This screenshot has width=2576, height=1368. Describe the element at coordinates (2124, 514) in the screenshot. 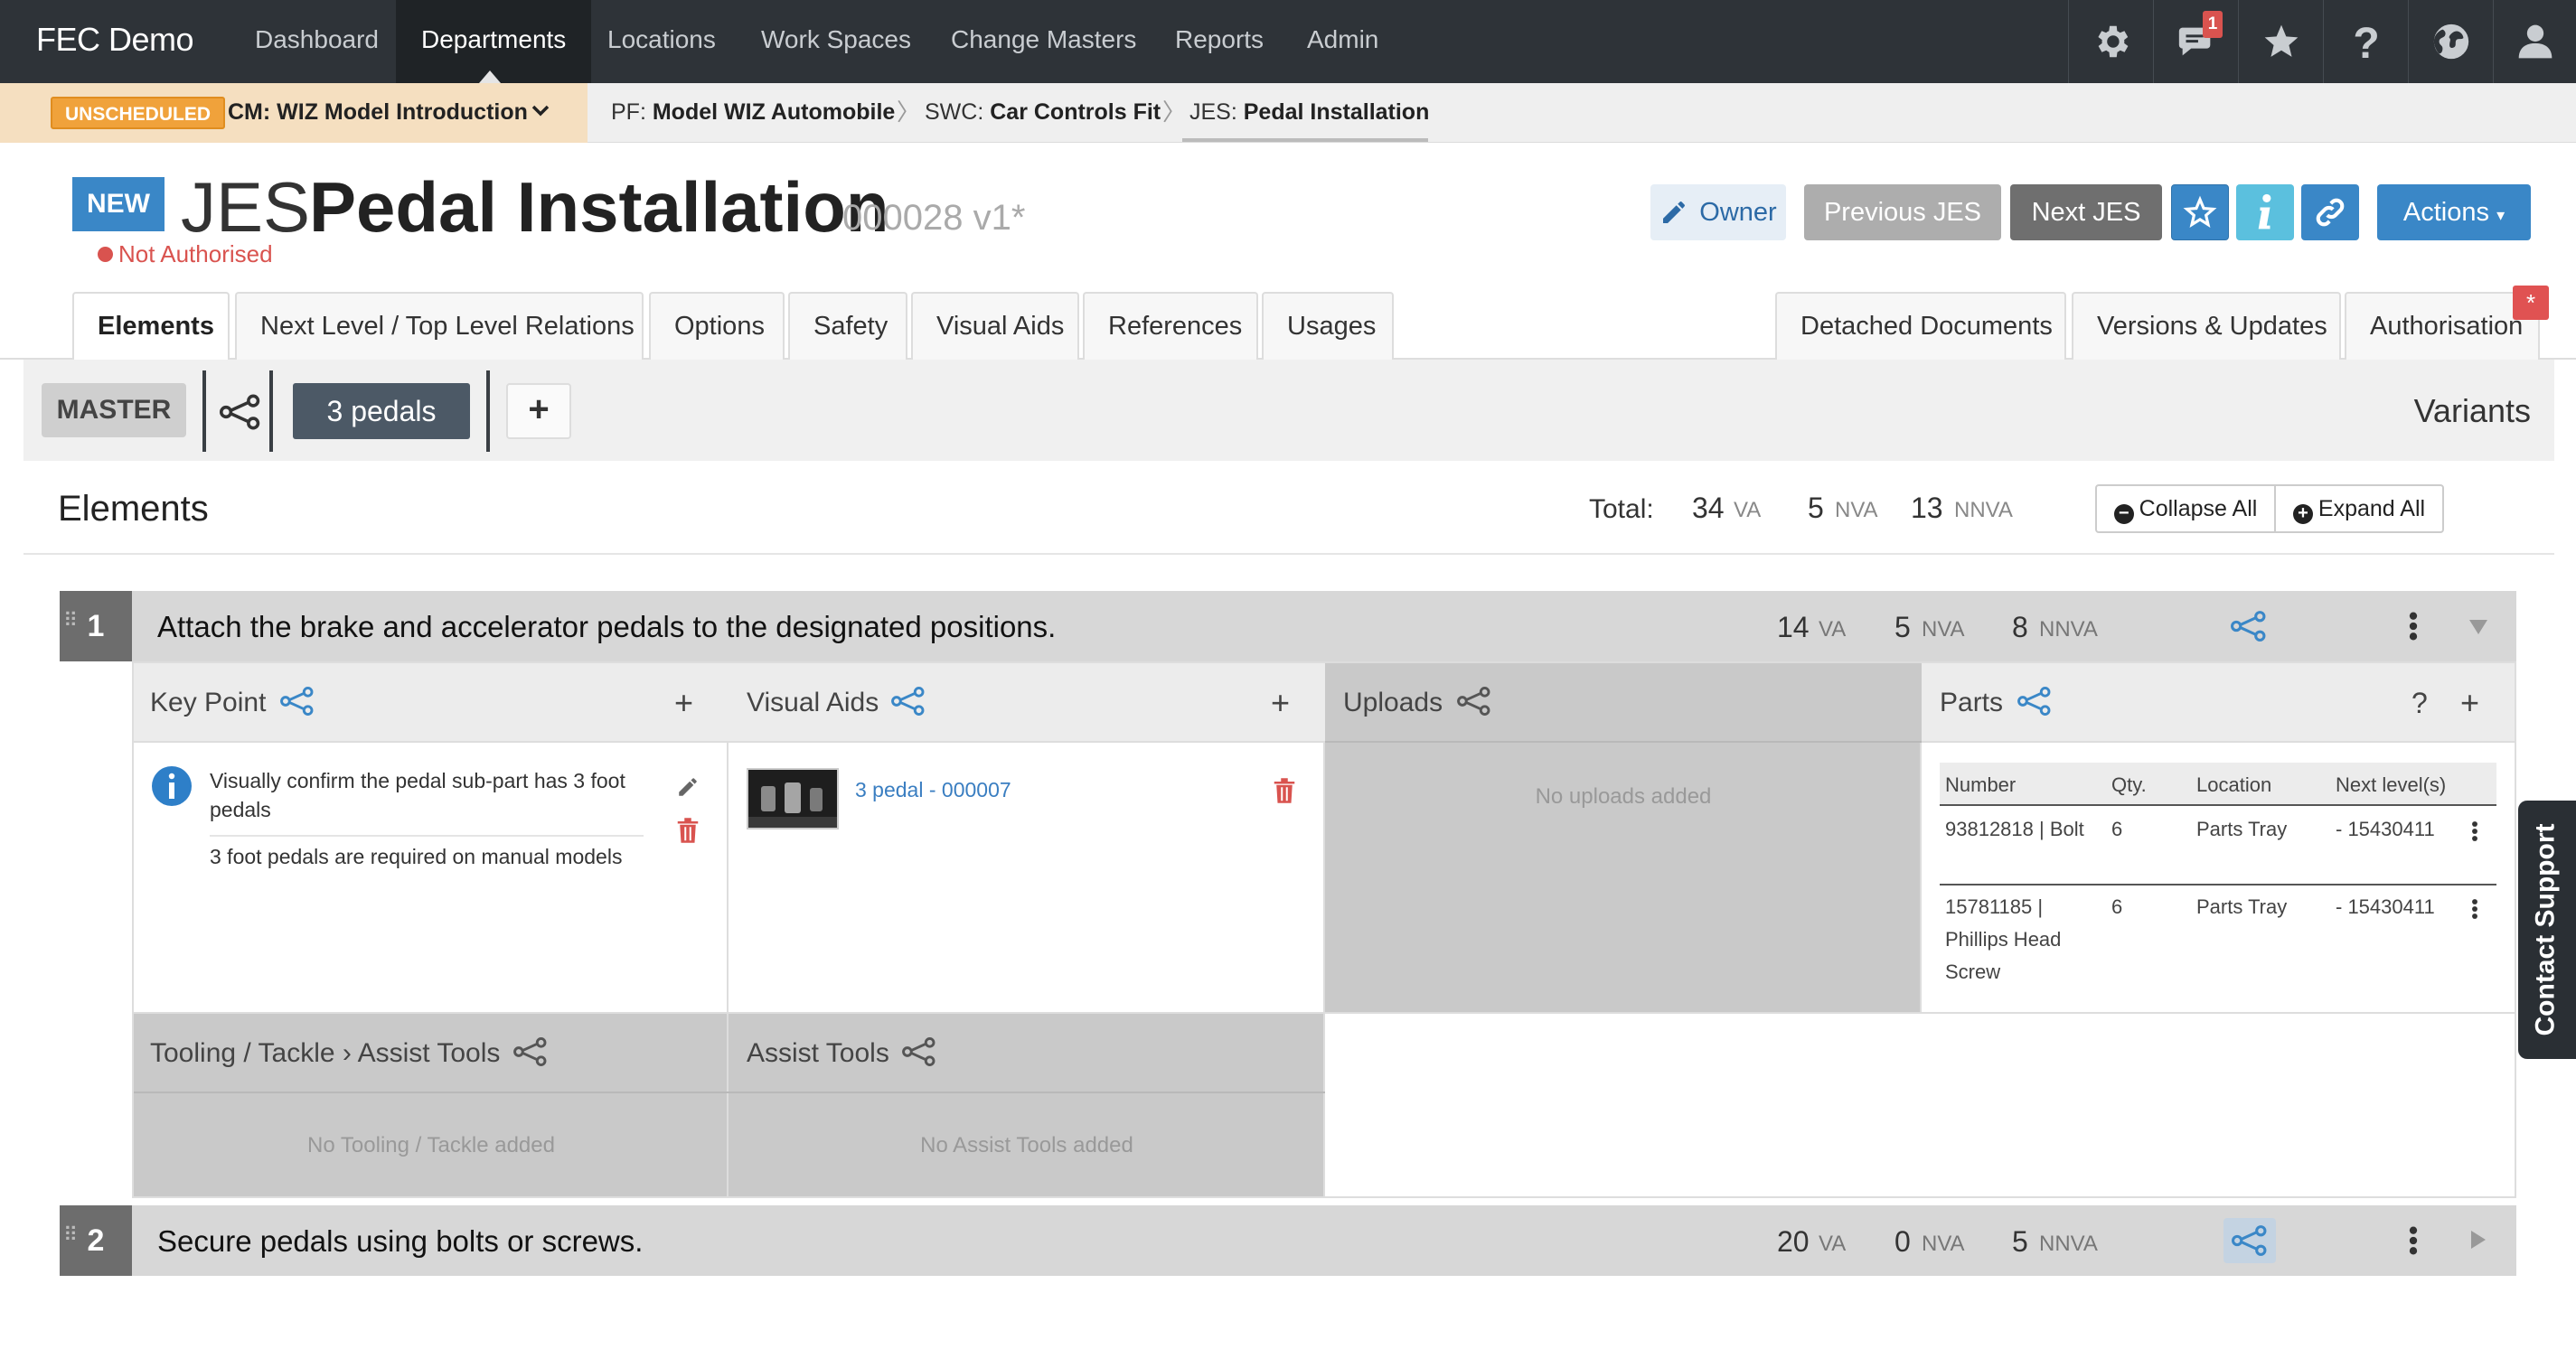

I see `minus-circle-icon: −` at that location.